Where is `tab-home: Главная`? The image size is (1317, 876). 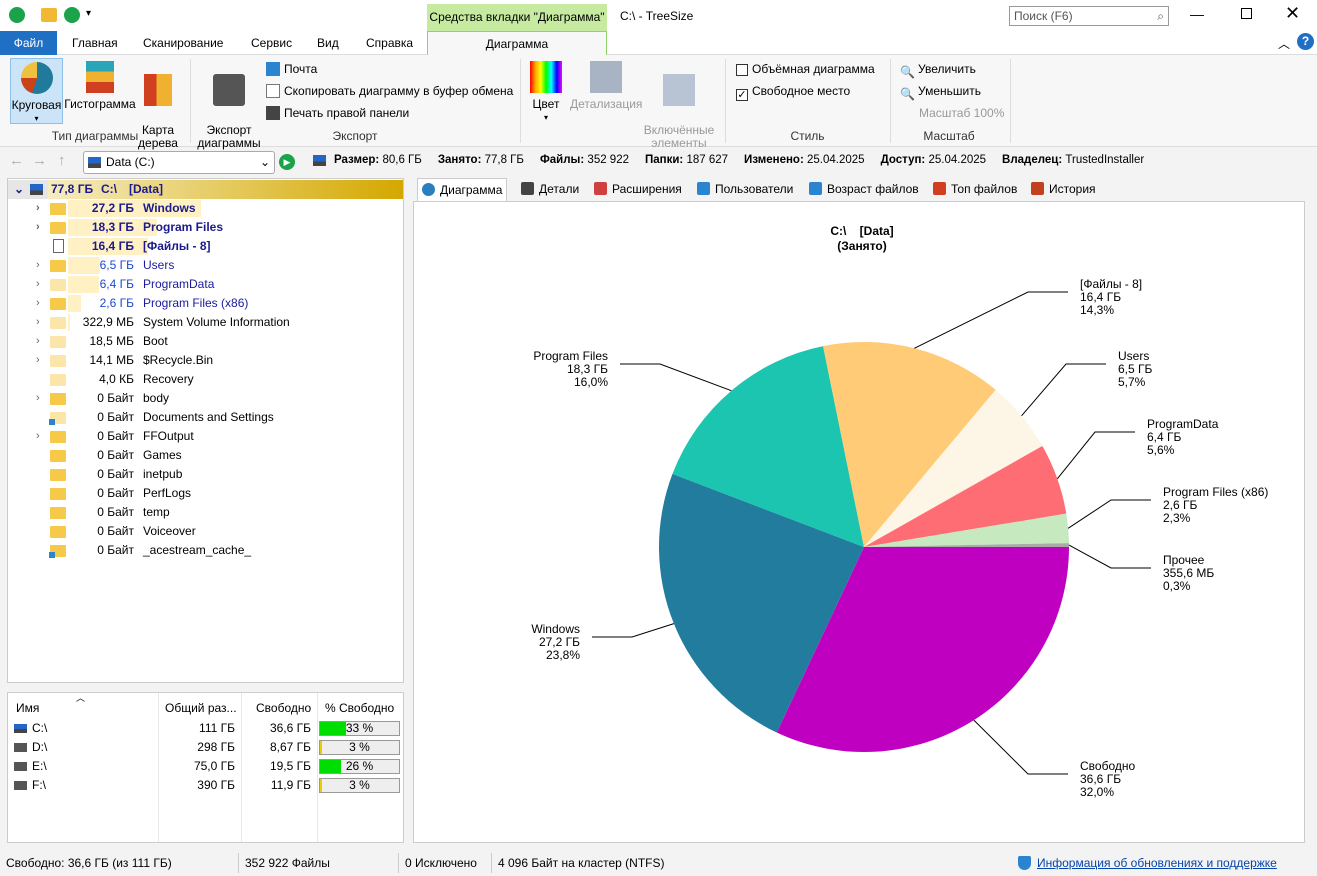
tab-home: Главная is located at coordinates (95, 43).